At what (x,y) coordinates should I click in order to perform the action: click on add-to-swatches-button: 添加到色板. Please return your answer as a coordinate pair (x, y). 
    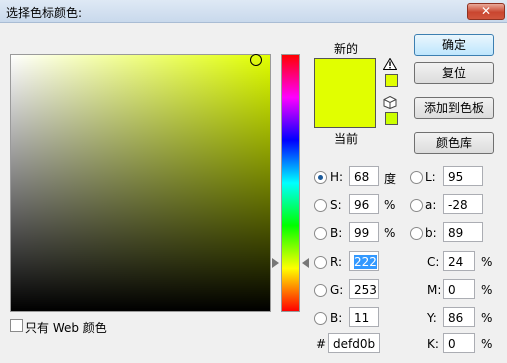
    Looking at the image, I should click on (454, 108).